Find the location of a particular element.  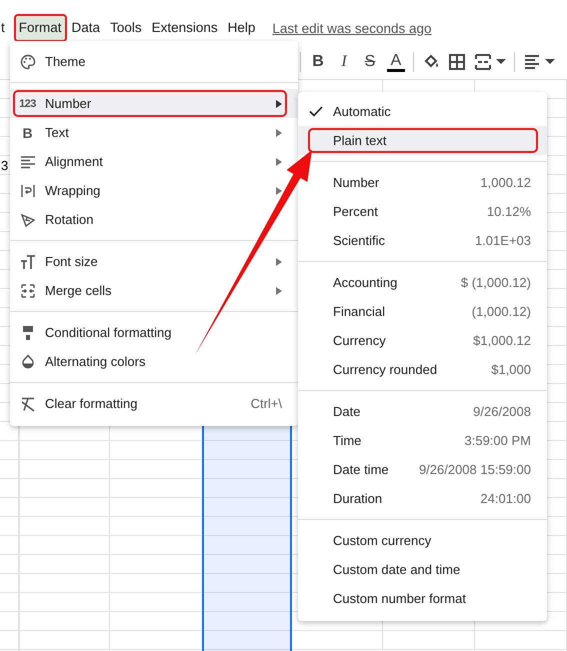

menu-item: Custom date and time is located at coordinates (422, 569).